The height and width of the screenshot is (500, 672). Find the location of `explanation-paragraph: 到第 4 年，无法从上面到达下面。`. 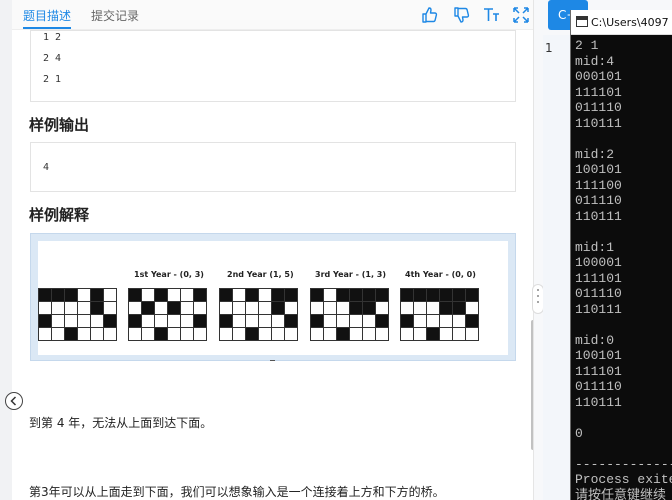

explanation-paragraph: 到第 4 年，无法从上面到达下面。 is located at coordinates (121, 423).